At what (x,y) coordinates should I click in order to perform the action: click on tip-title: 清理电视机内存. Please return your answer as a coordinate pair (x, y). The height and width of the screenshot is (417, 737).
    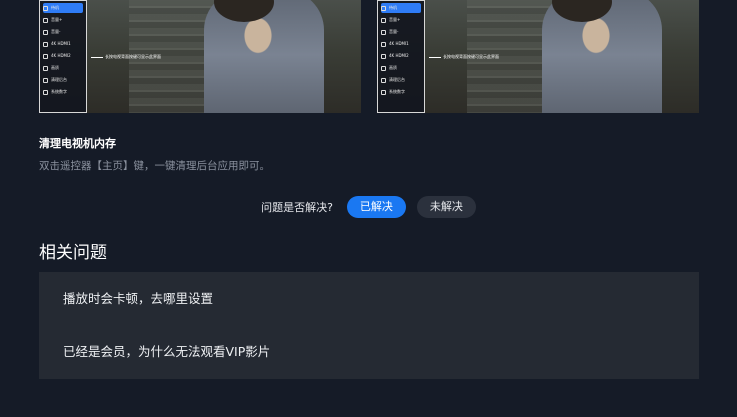
    Looking at the image, I should click on (77, 143).